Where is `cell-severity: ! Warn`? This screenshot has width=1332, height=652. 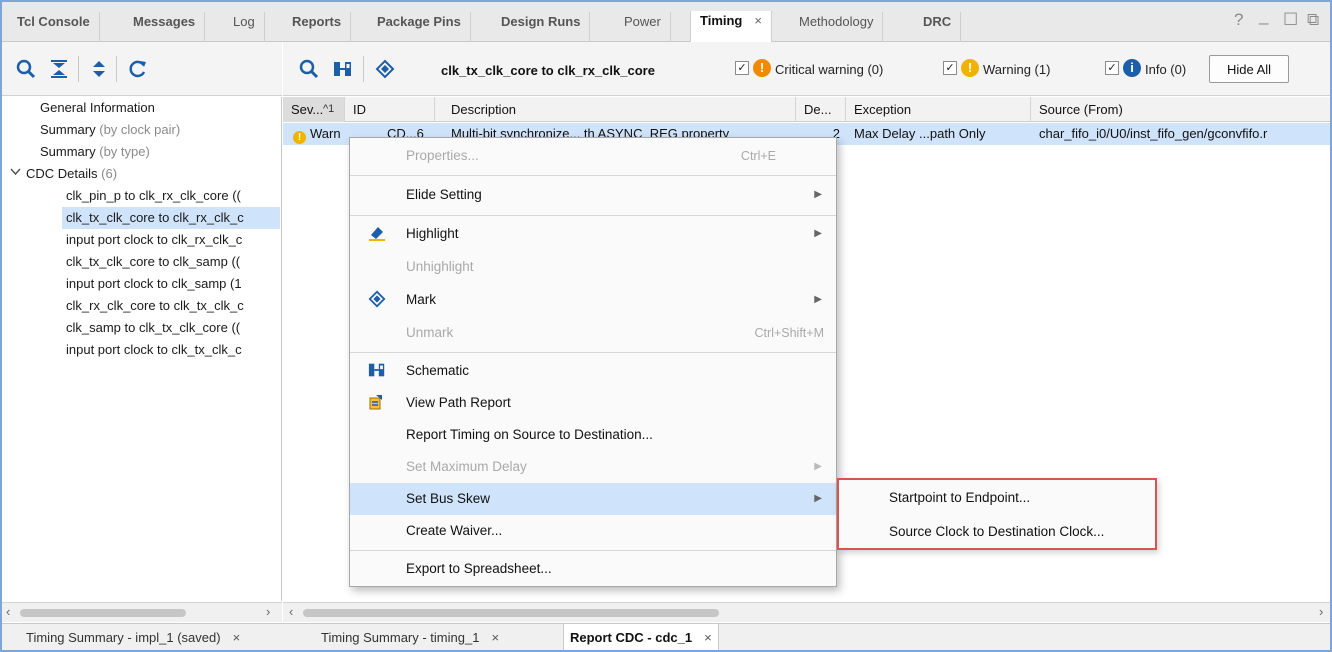 cell-severity: ! Warn is located at coordinates (317, 134).